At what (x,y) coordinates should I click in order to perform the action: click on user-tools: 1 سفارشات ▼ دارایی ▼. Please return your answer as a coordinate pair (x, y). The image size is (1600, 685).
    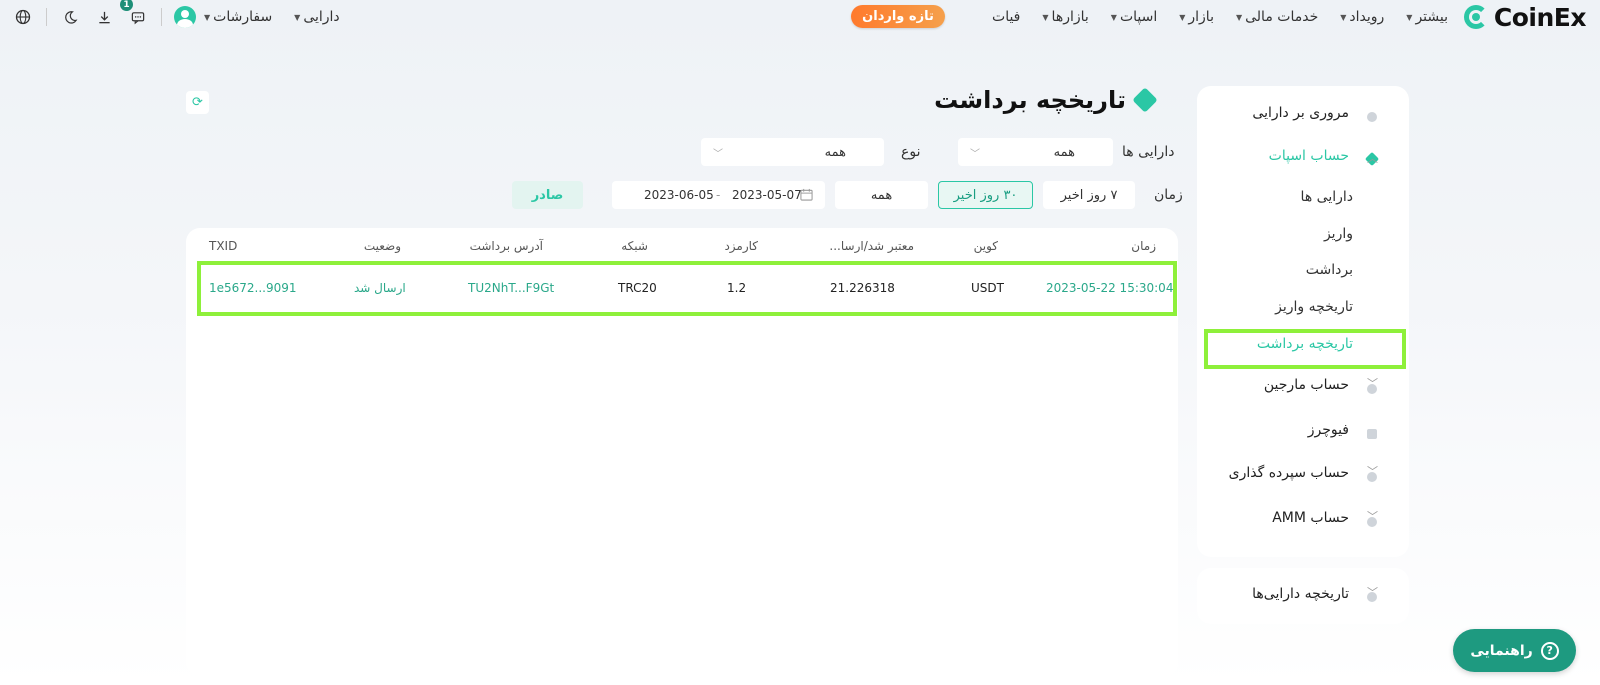
    Looking at the image, I should click on (187, 17).